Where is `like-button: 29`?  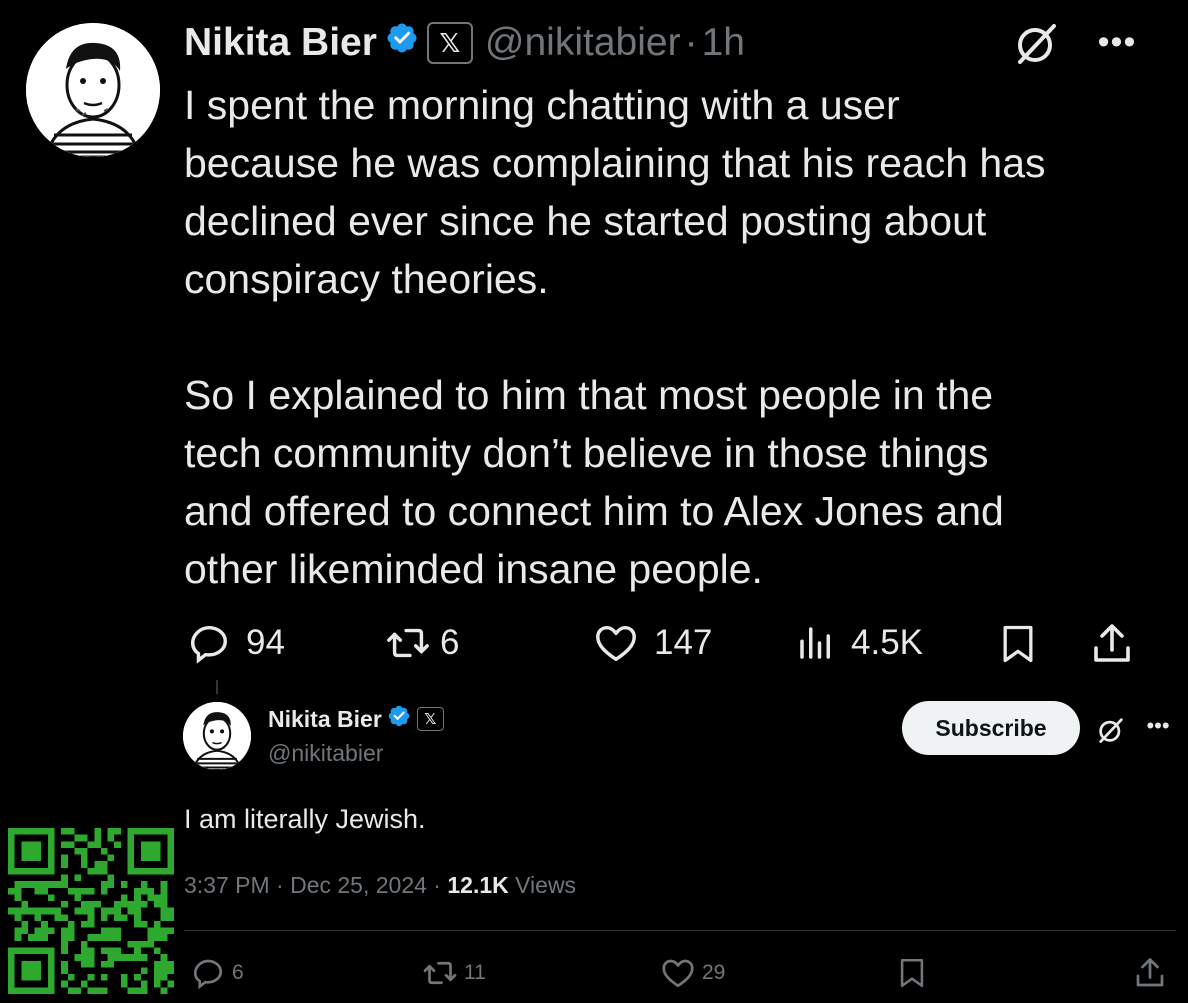 like-button: 29 is located at coordinates (692, 973).